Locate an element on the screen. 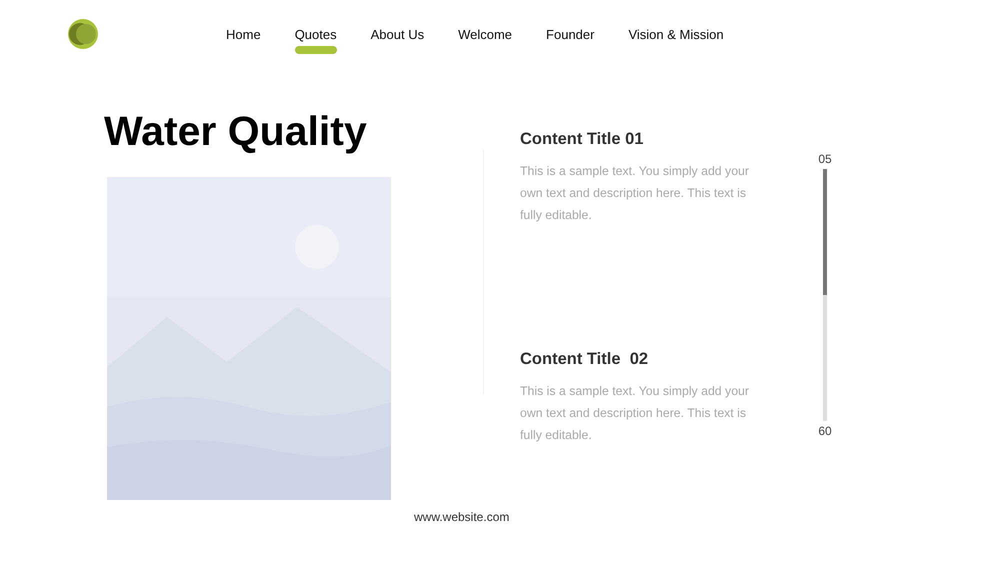 Image resolution: width=1000 pixels, height=563 pixels. content-title: Content Title 01 is located at coordinates (582, 139).